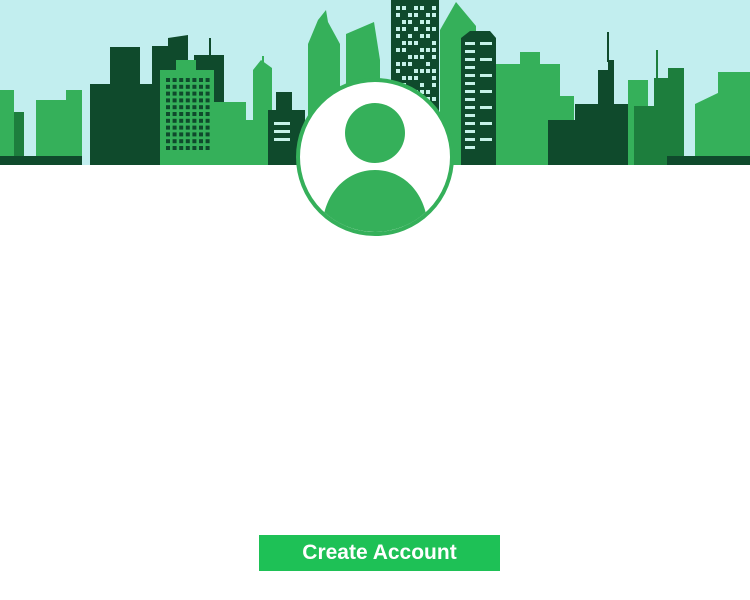  Describe the element at coordinates (379, 553) in the screenshot. I see `create-account-button: Create Account` at that location.